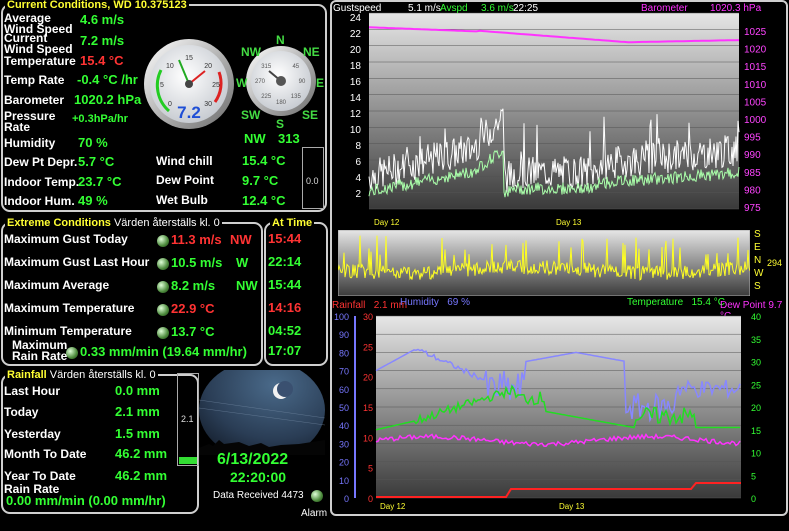 This screenshot has height=531, width=789. What do you see at coordinates (266, 97) in the screenshot?
I see `compass-tick-label: 225` at bounding box center [266, 97].